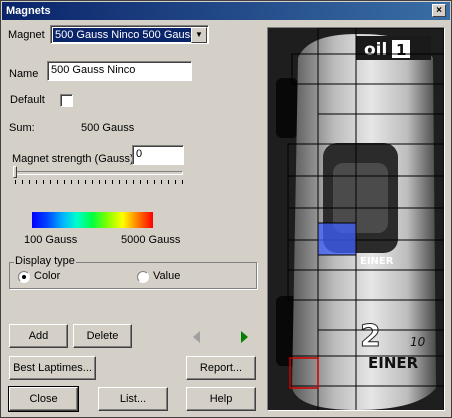  What do you see at coordinates (108, 128) in the screenshot?
I see `sum-value: 500 Gauss` at bounding box center [108, 128].